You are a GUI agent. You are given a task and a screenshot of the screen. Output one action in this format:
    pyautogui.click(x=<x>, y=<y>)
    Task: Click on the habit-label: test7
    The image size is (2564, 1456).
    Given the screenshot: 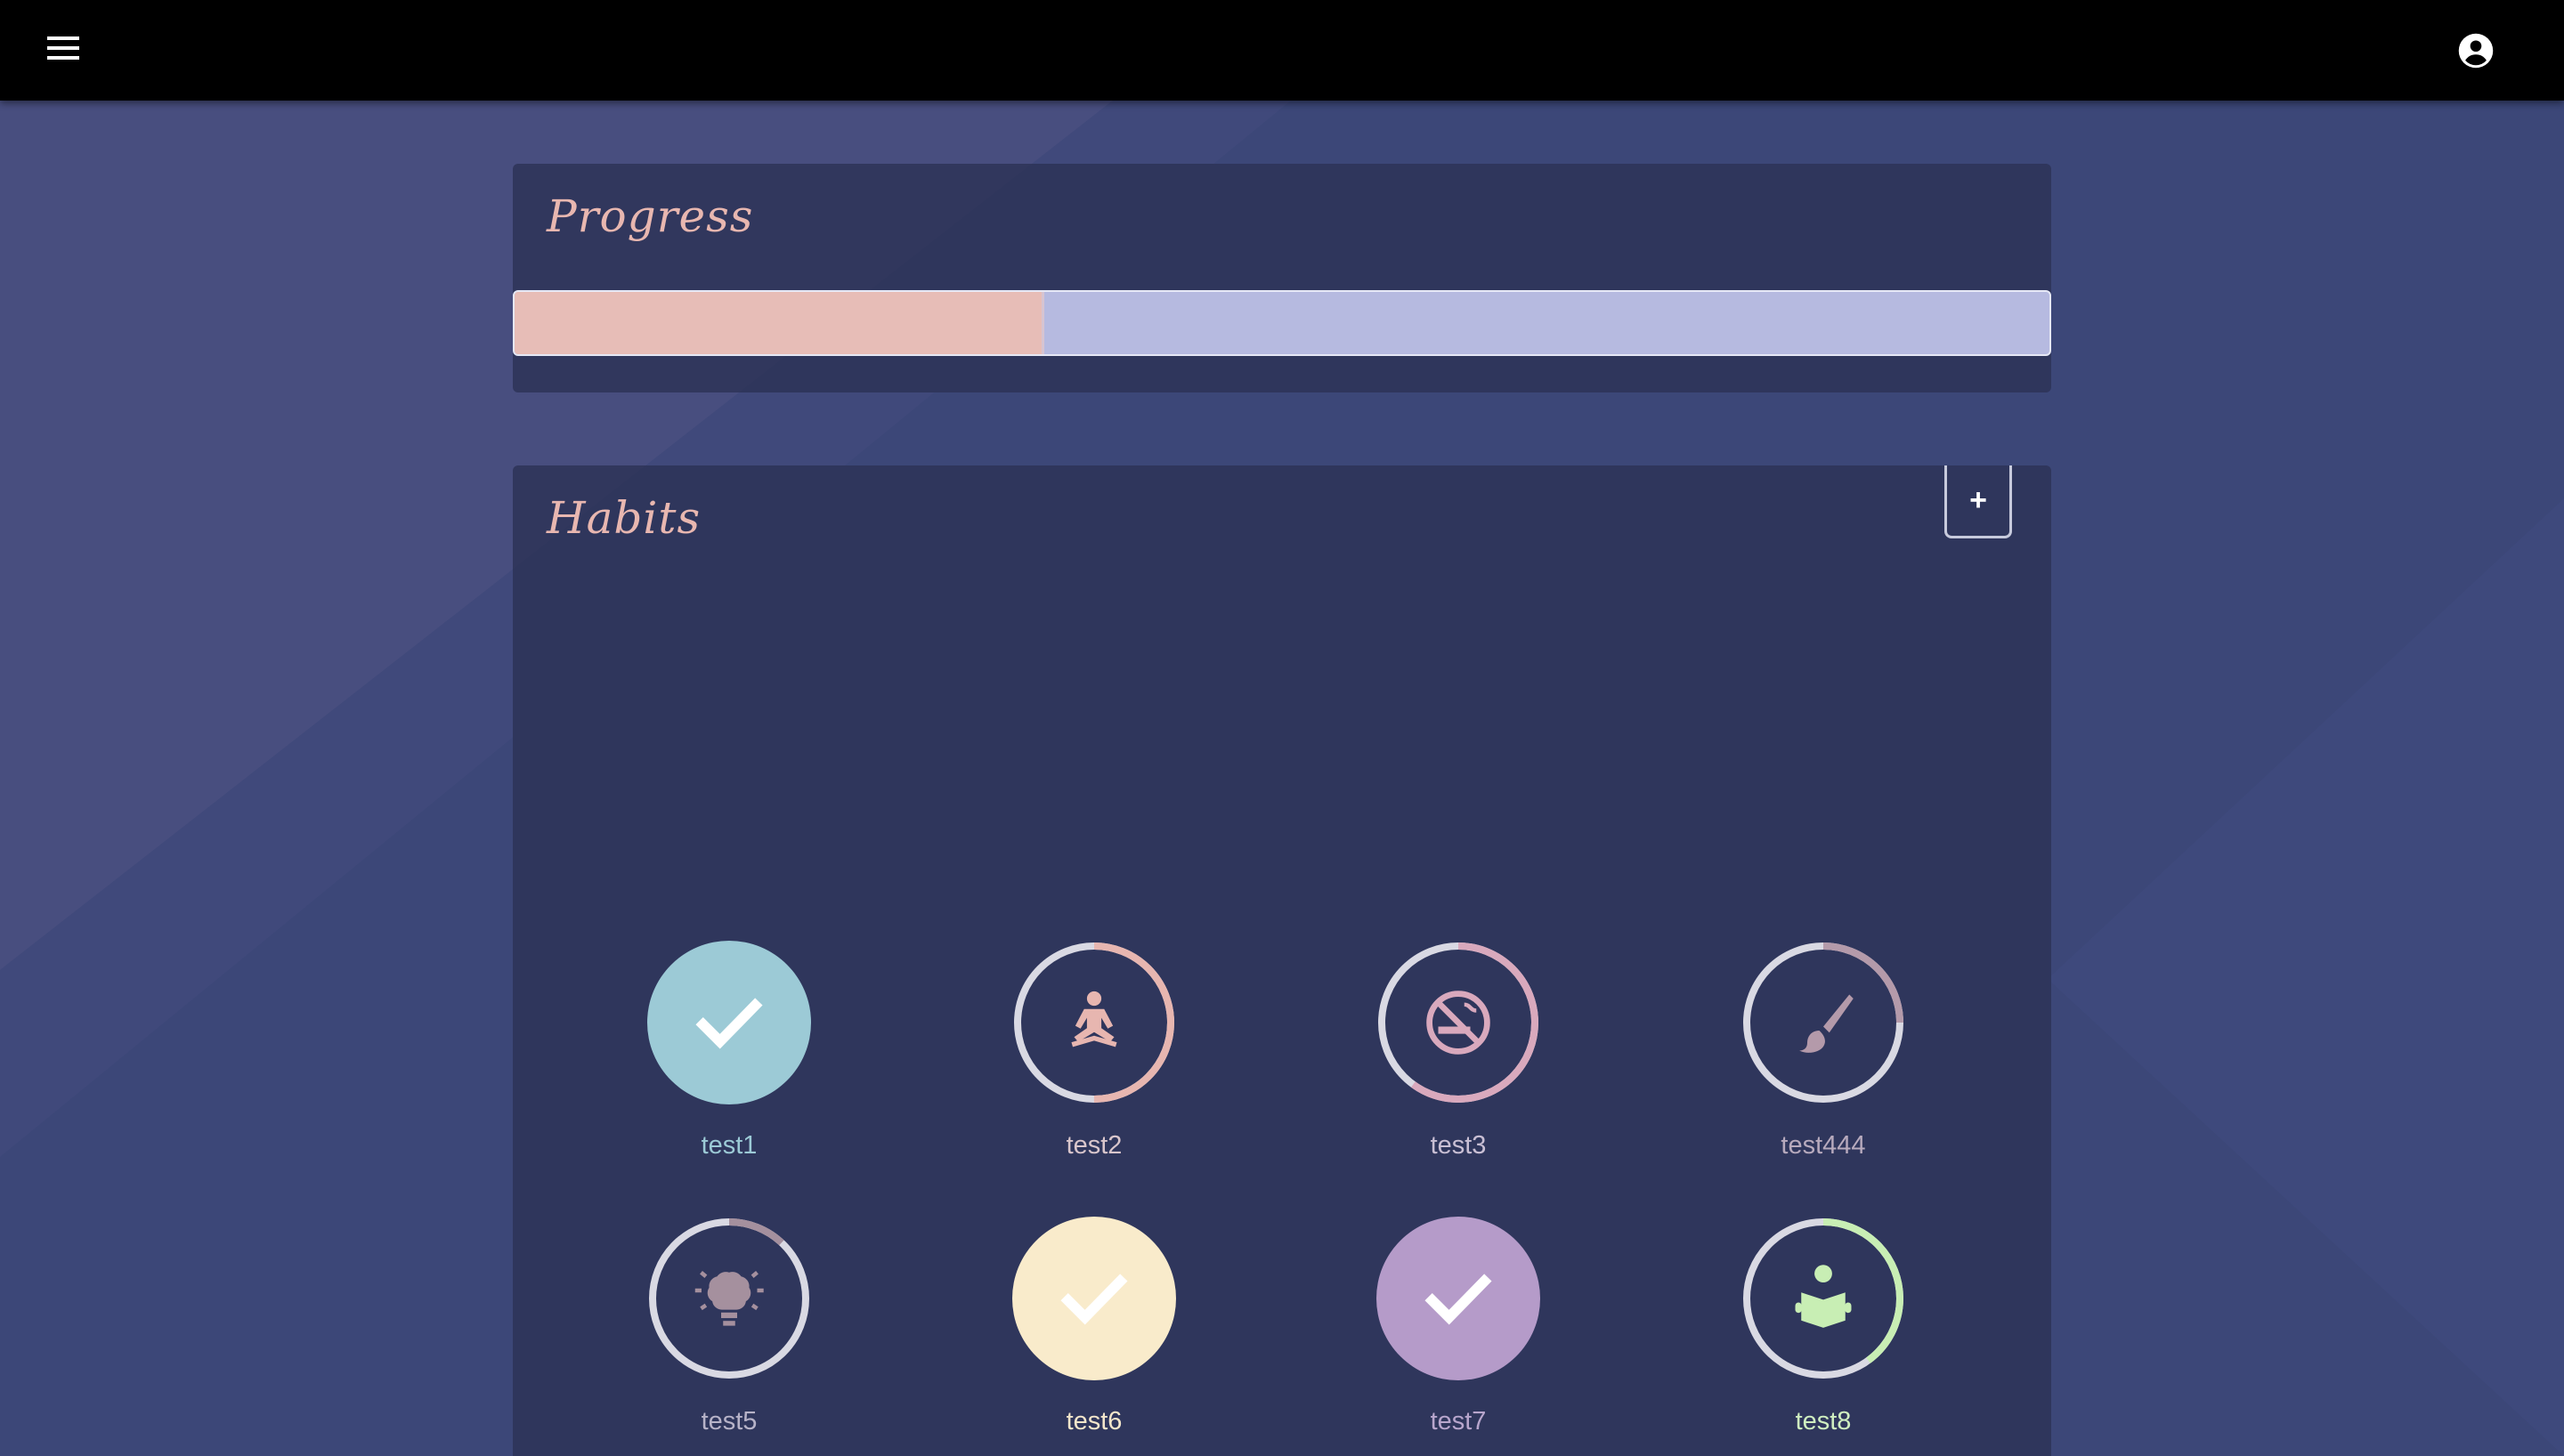 What is the action you would take?
    pyautogui.click(x=1458, y=1421)
    